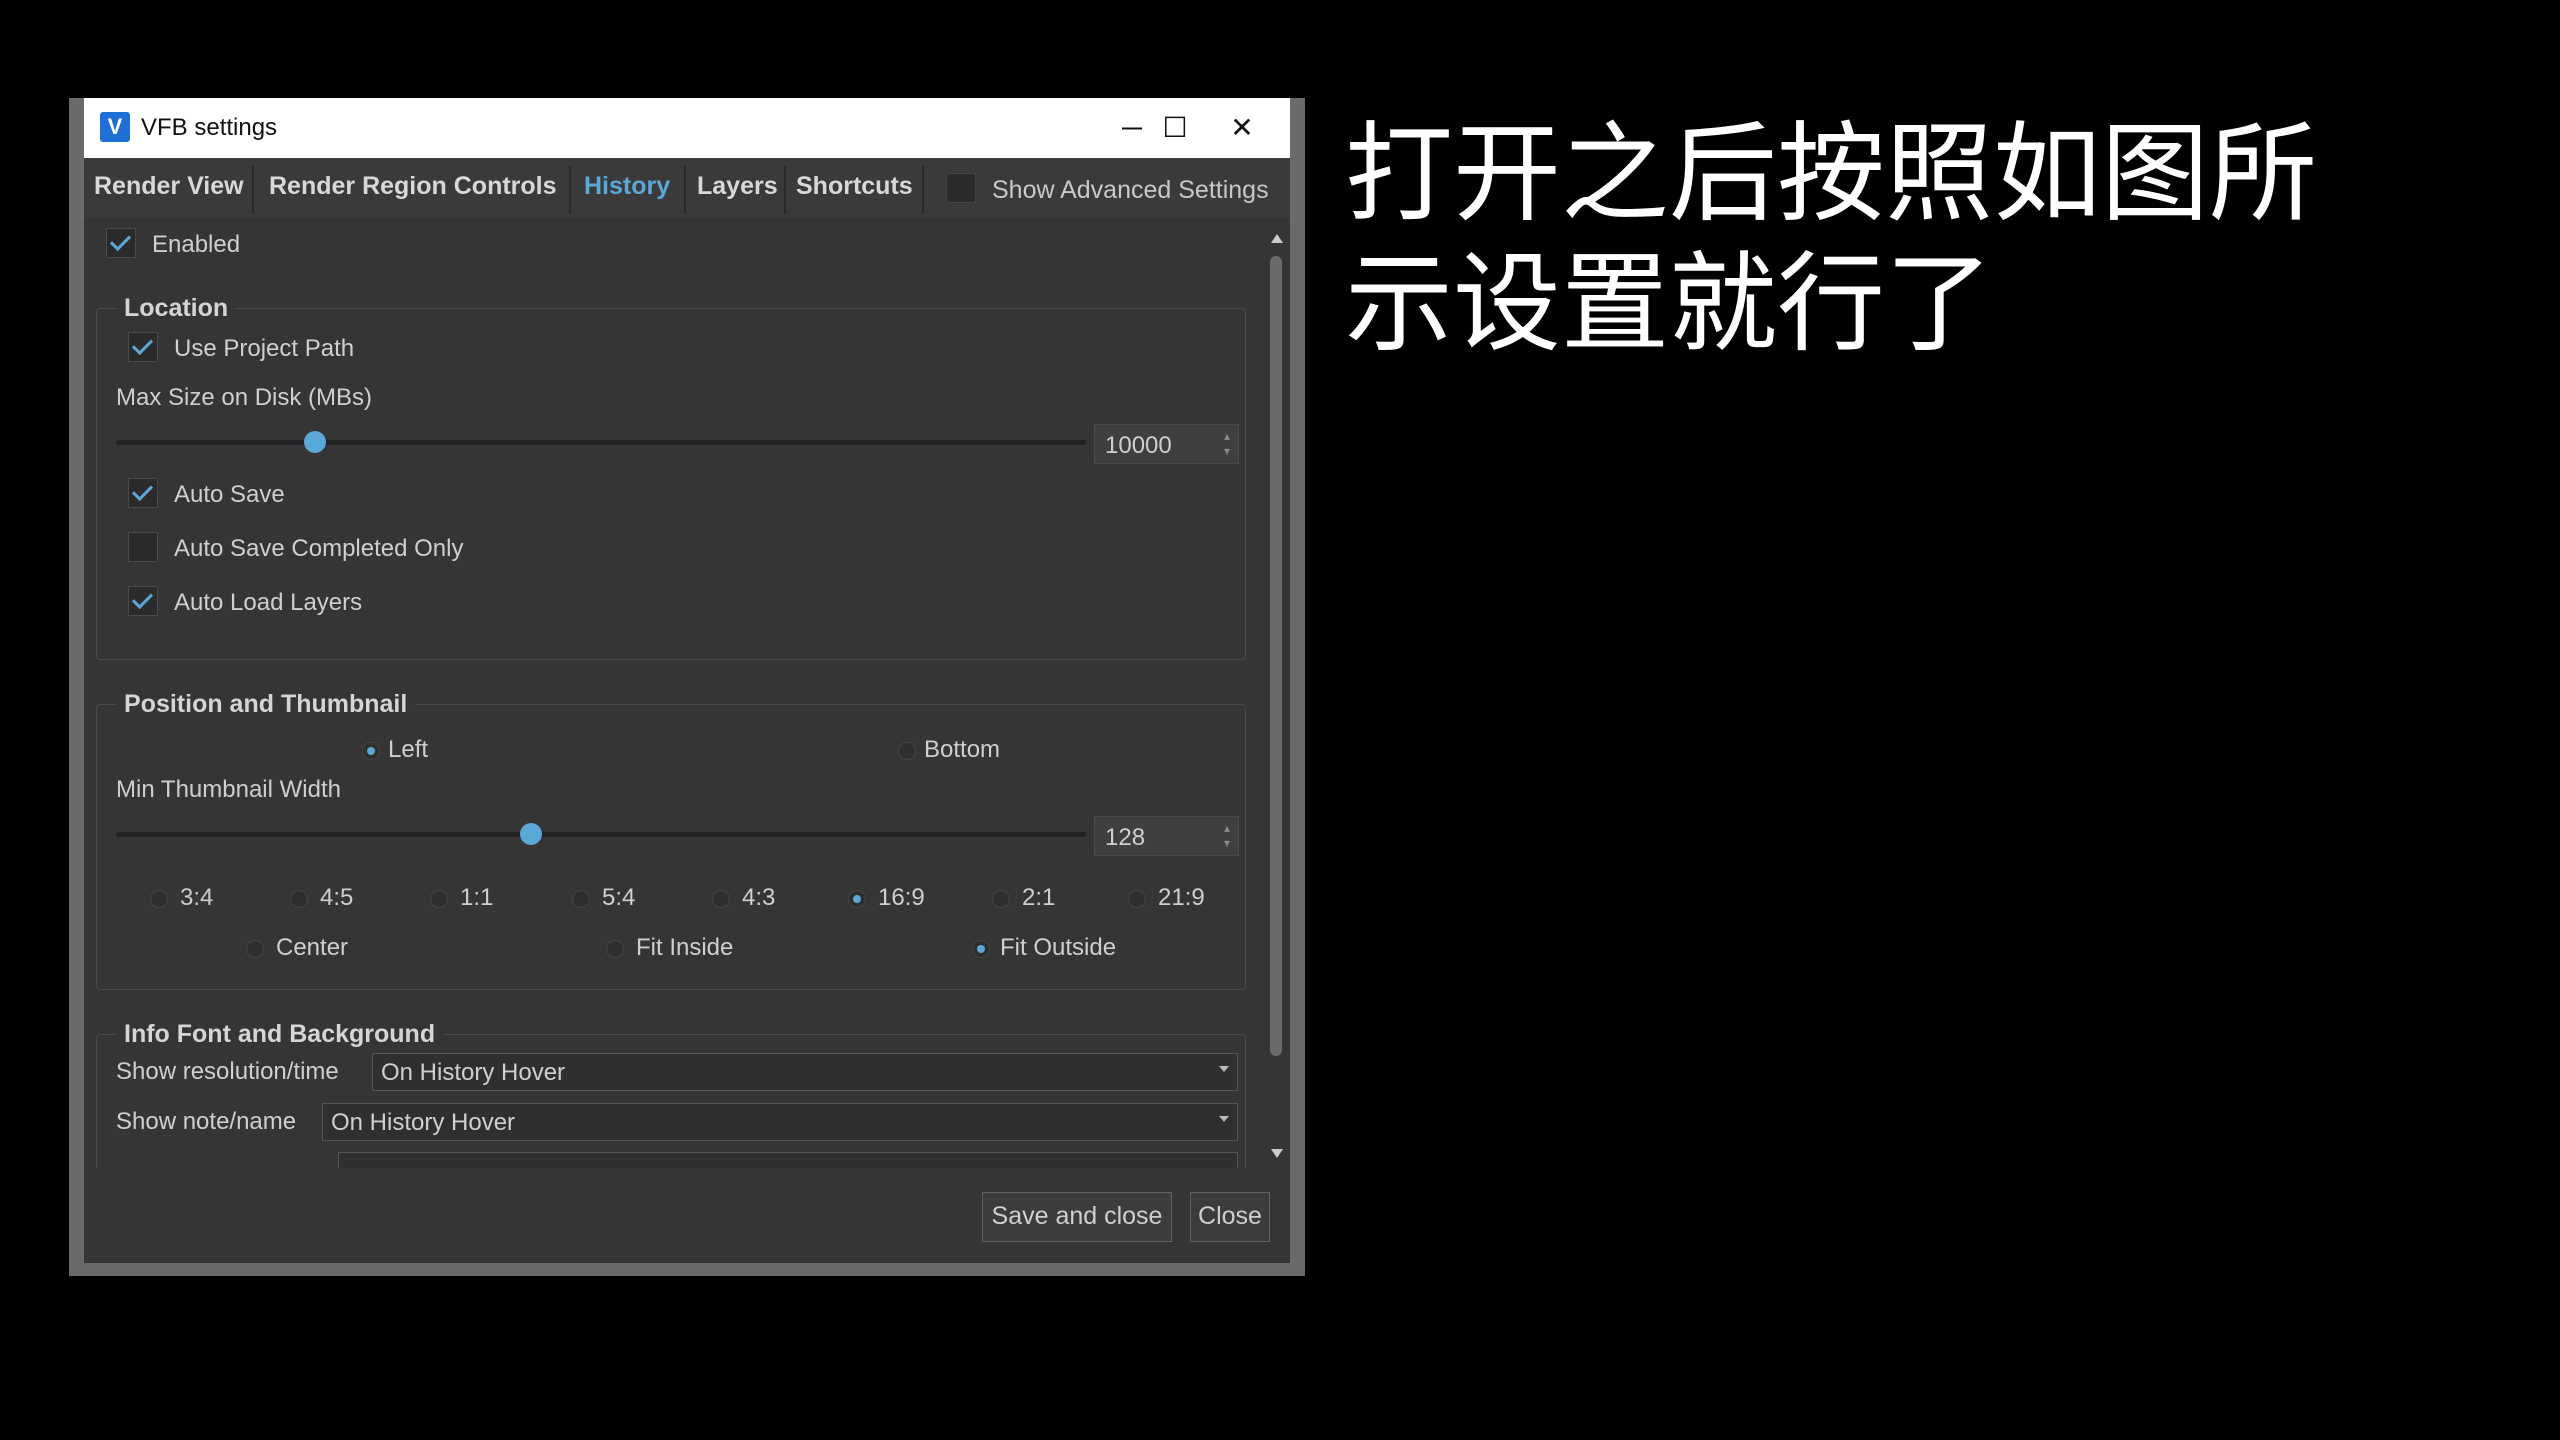 The height and width of the screenshot is (1440, 2560). Describe the element at coordinates (1166, 836) in the screenshot. I see `min-thumb-width-spinbox: 128 ▴ ▾` at that location.